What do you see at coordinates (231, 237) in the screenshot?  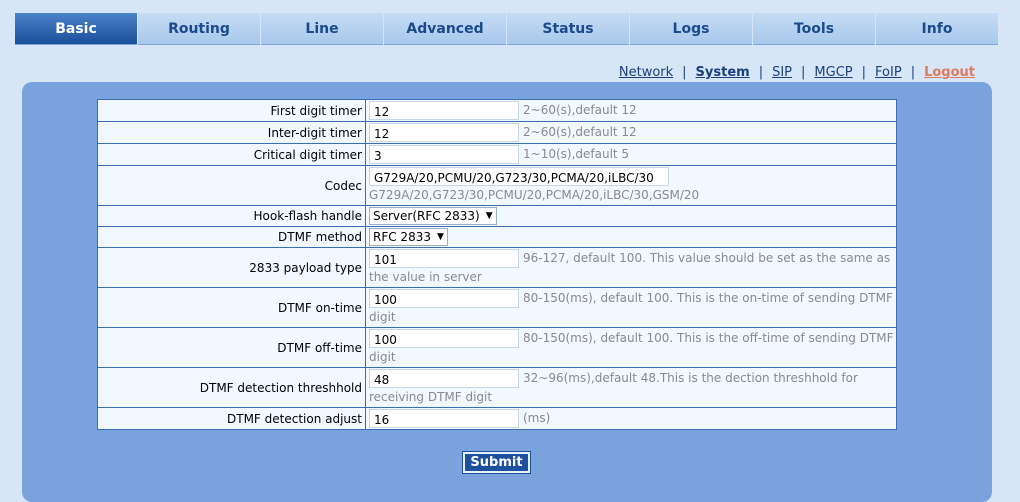 I see `dtmf-method-label: DTMF method` at bounding box center [231, 237].